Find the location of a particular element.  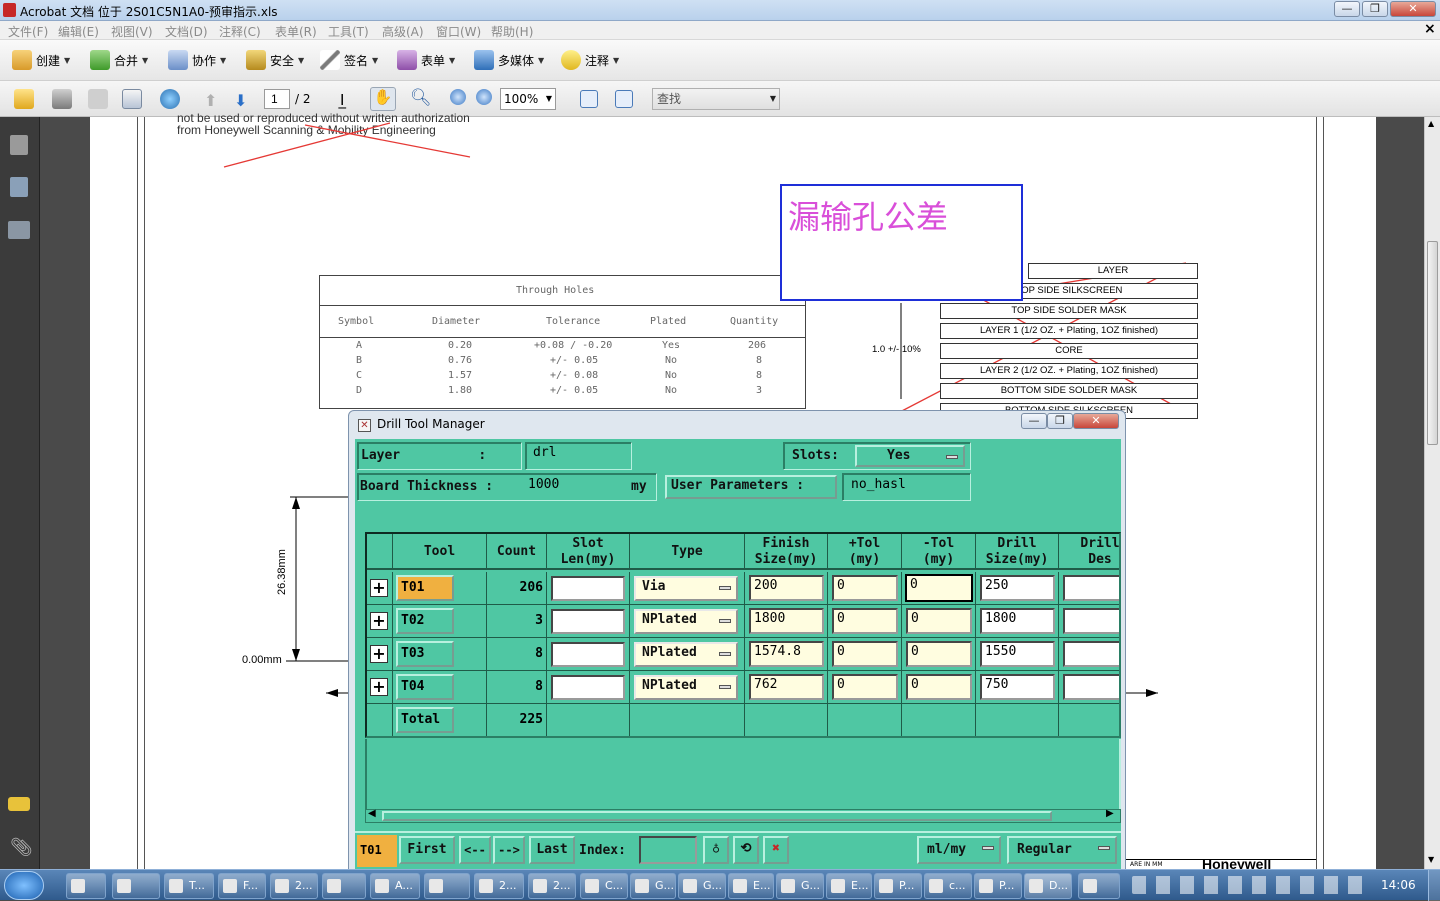

scroll-left-icon: ◀ is located at coordinates (372, 813).